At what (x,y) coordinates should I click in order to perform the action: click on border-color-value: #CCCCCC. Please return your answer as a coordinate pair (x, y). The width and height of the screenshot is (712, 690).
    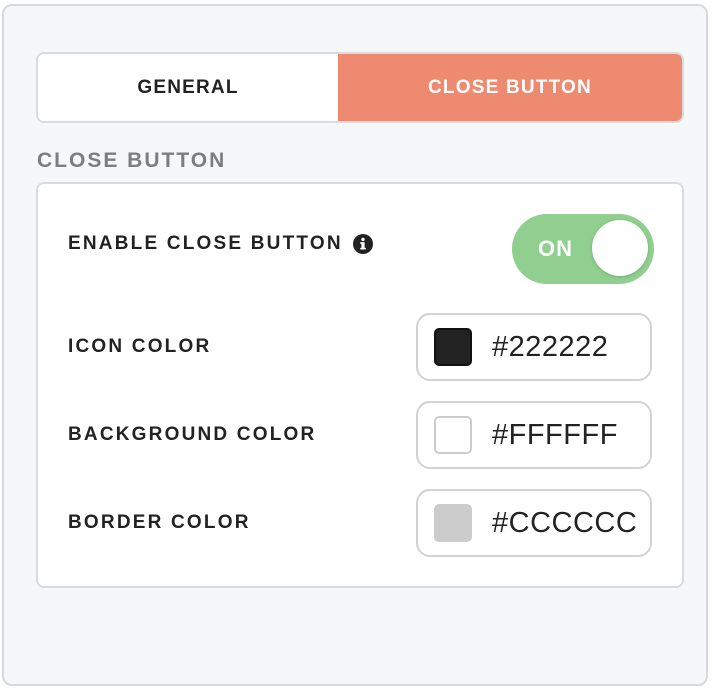
    Looking at the image, I should click on (565, 522).